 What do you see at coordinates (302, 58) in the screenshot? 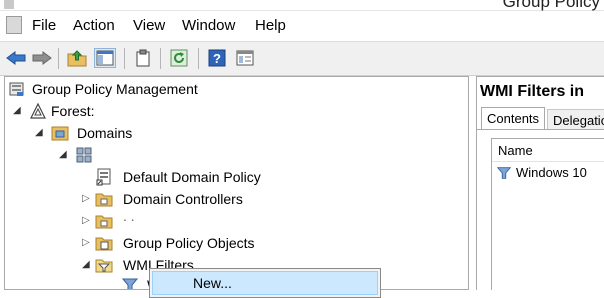
I see `toolbar: ?` at bounding box center [302, 58].